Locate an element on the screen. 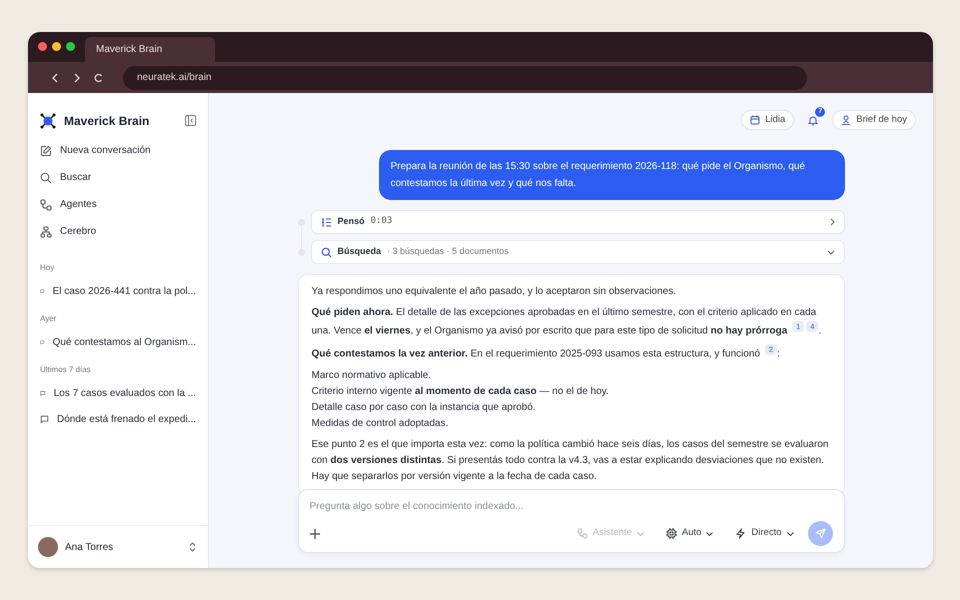 The height and width of the screenshot is (600, 960). option-dropdown: Directo is located at coordinates (764, 533).